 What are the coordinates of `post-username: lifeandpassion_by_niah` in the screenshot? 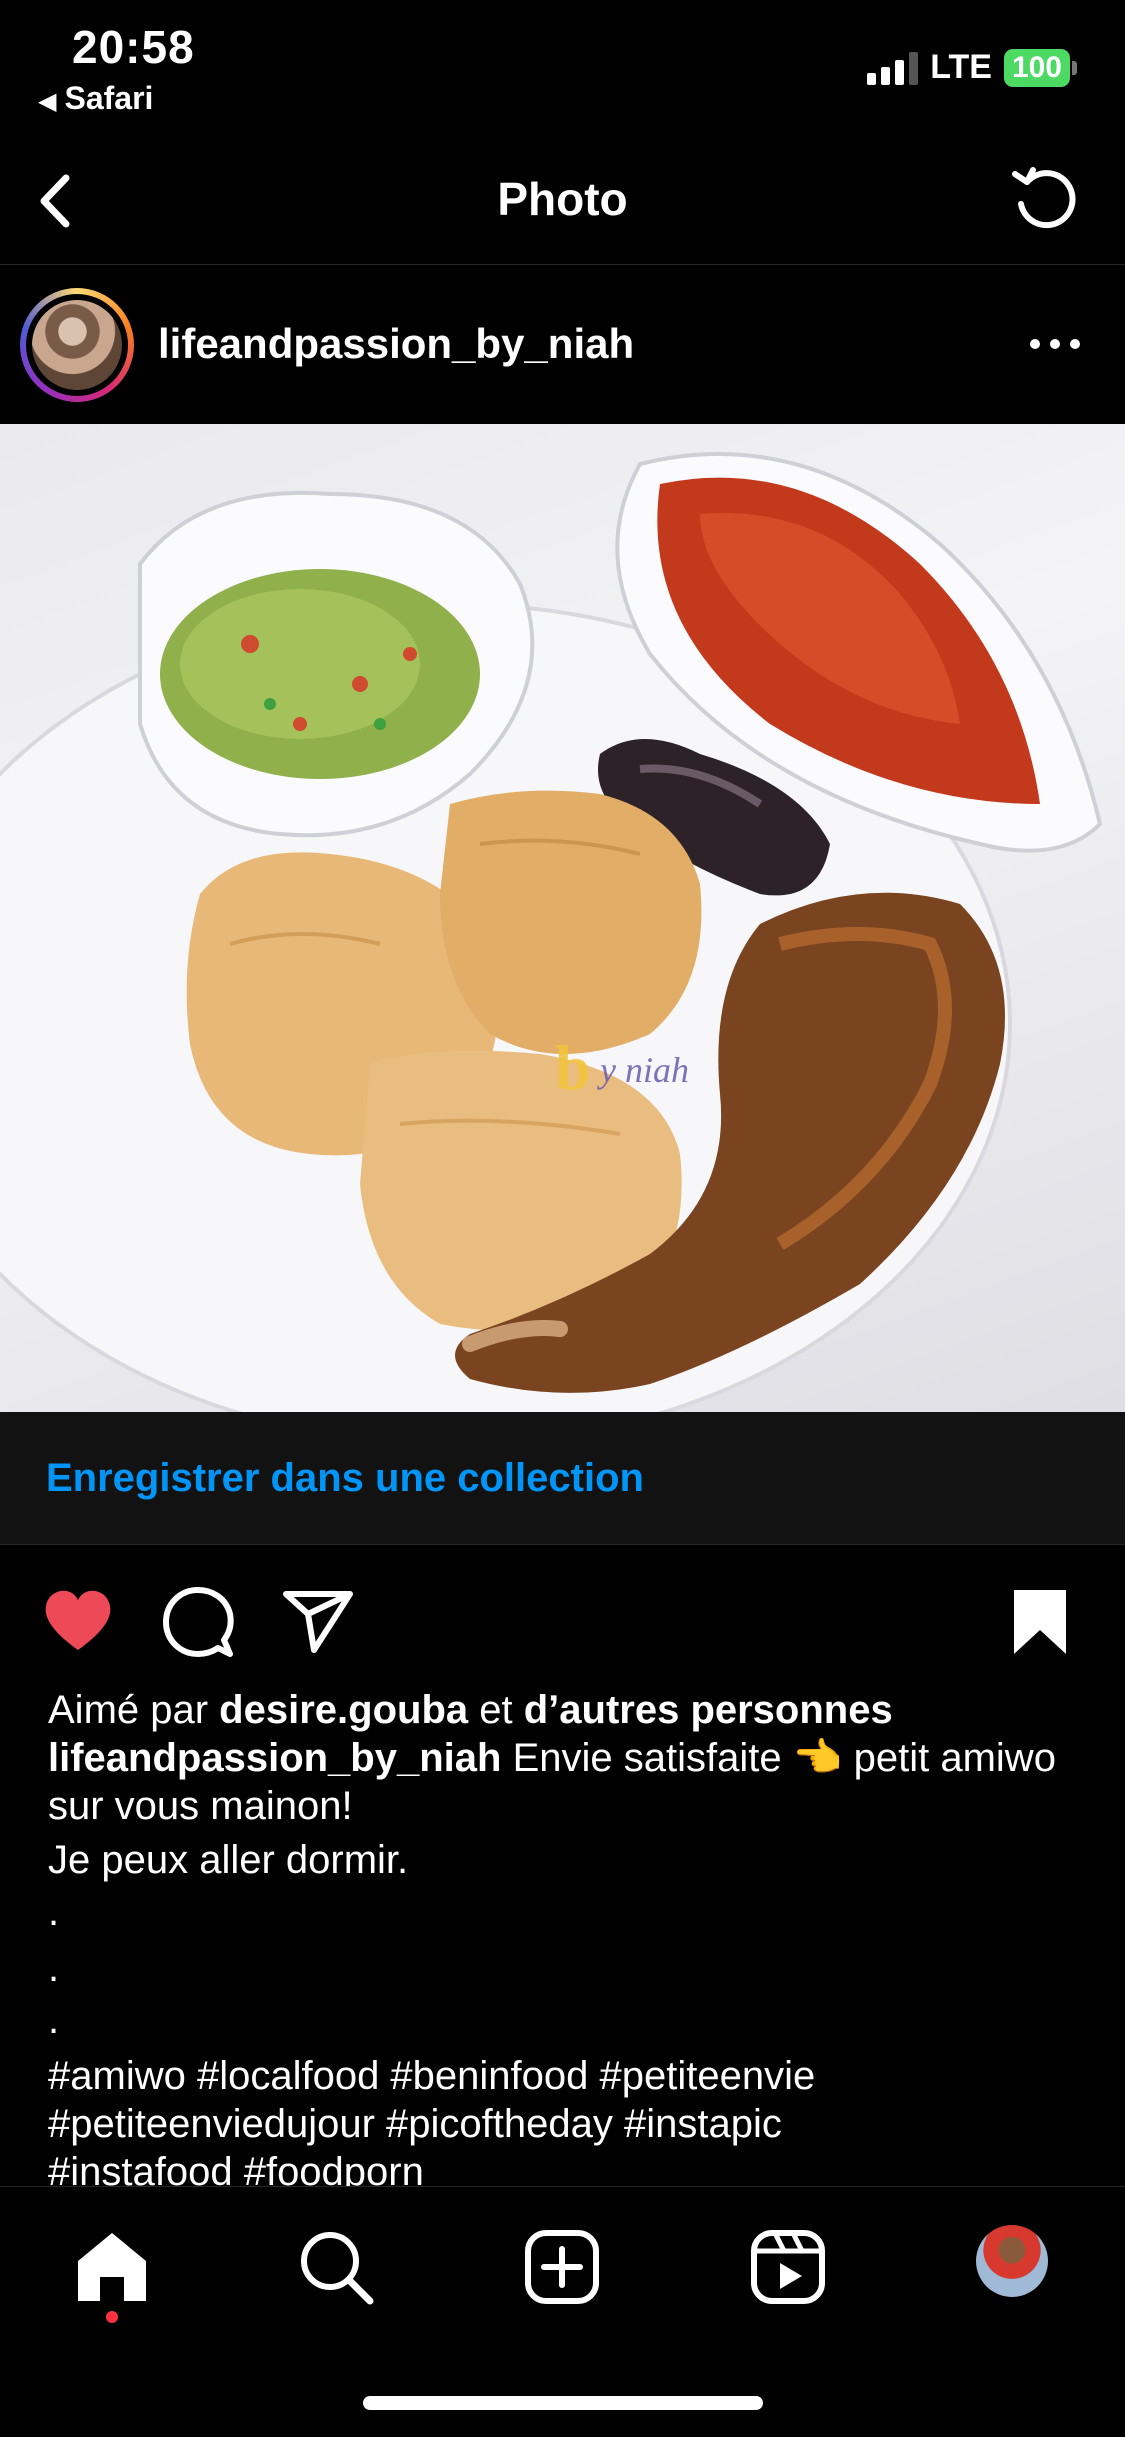 It's located at (396, 344).